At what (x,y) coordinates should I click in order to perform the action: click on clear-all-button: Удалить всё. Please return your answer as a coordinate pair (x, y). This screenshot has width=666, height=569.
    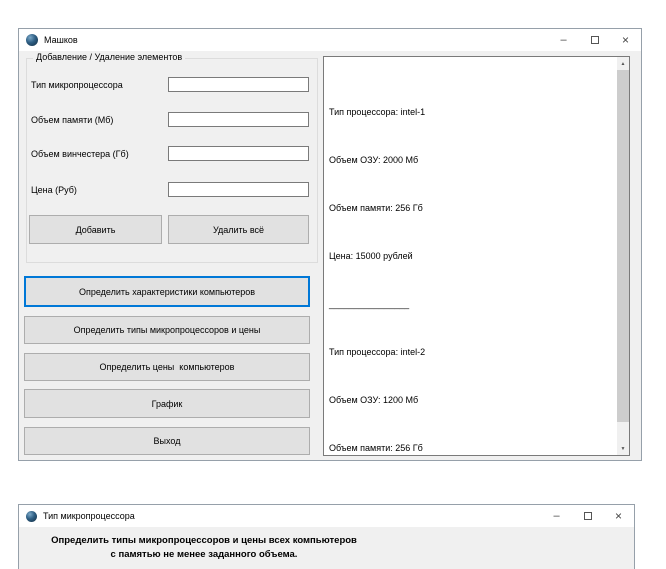
    Looking at the image, I should click on (238, 229).